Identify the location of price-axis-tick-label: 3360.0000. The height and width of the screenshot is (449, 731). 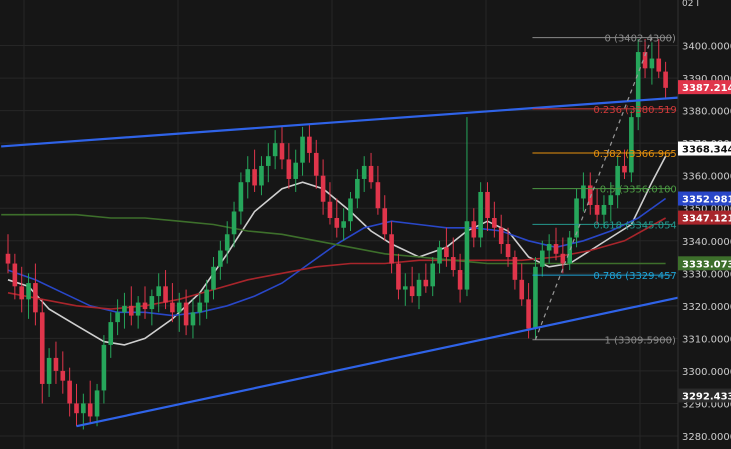
(706, 177).